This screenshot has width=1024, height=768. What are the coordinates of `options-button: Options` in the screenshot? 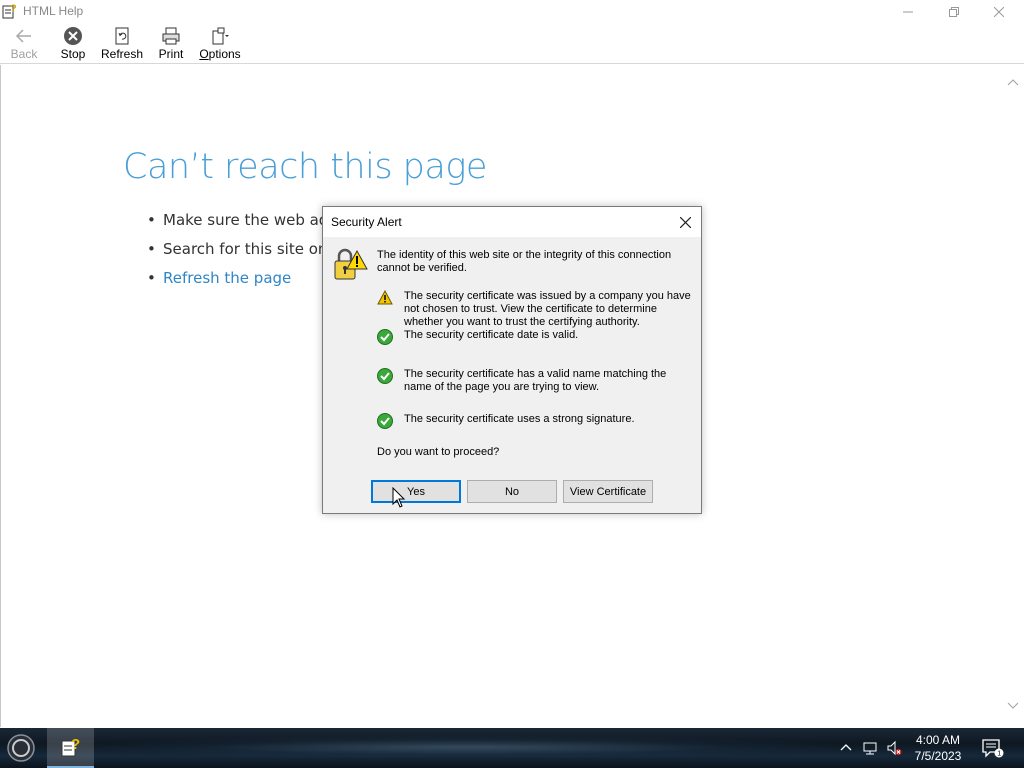 It's located at (220, 44).